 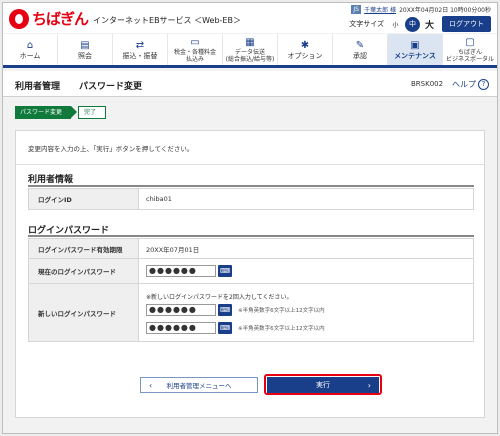 I want to click on nav-item-approval: ✎ 承認, so click(x=360, y=49).